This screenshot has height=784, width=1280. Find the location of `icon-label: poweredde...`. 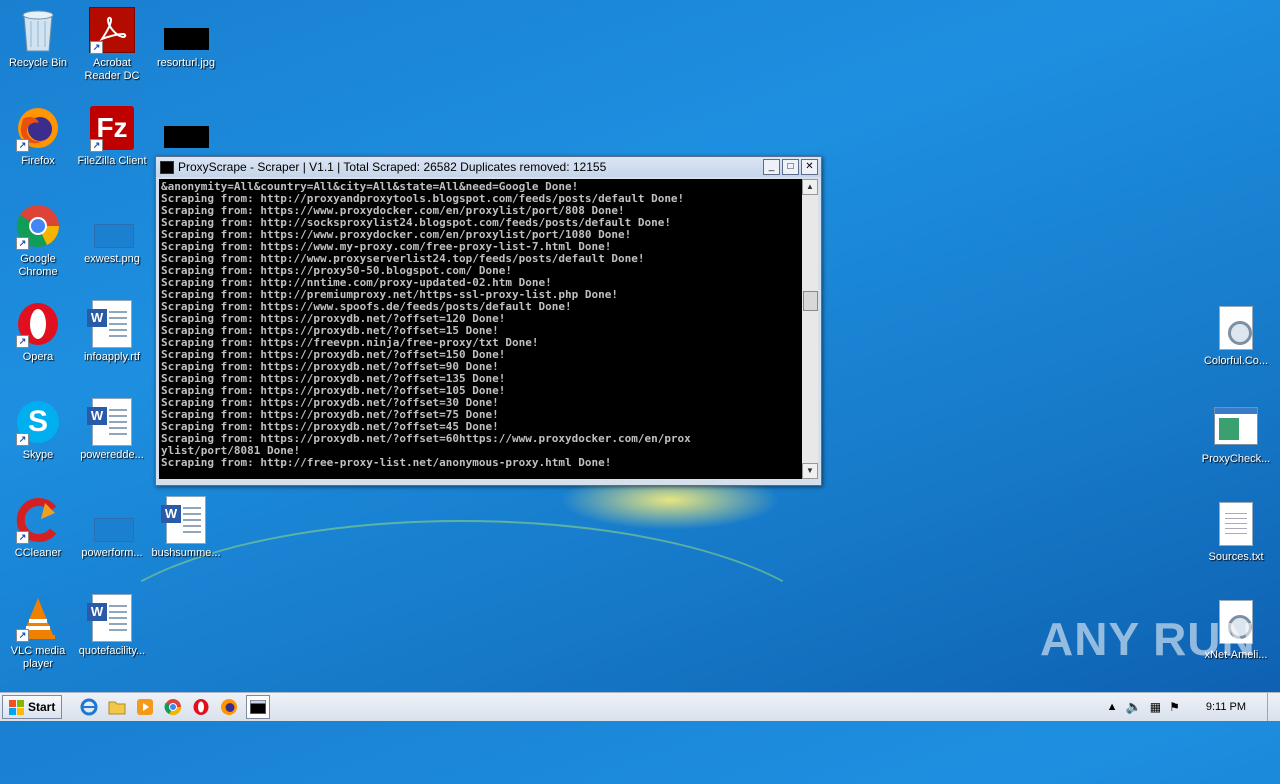

icon-label: poweredde... is located at coordinates (112, 455).